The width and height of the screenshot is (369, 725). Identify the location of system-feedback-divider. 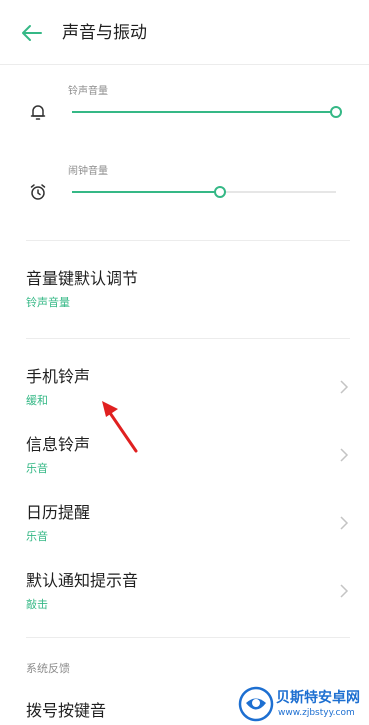
(188, 637).